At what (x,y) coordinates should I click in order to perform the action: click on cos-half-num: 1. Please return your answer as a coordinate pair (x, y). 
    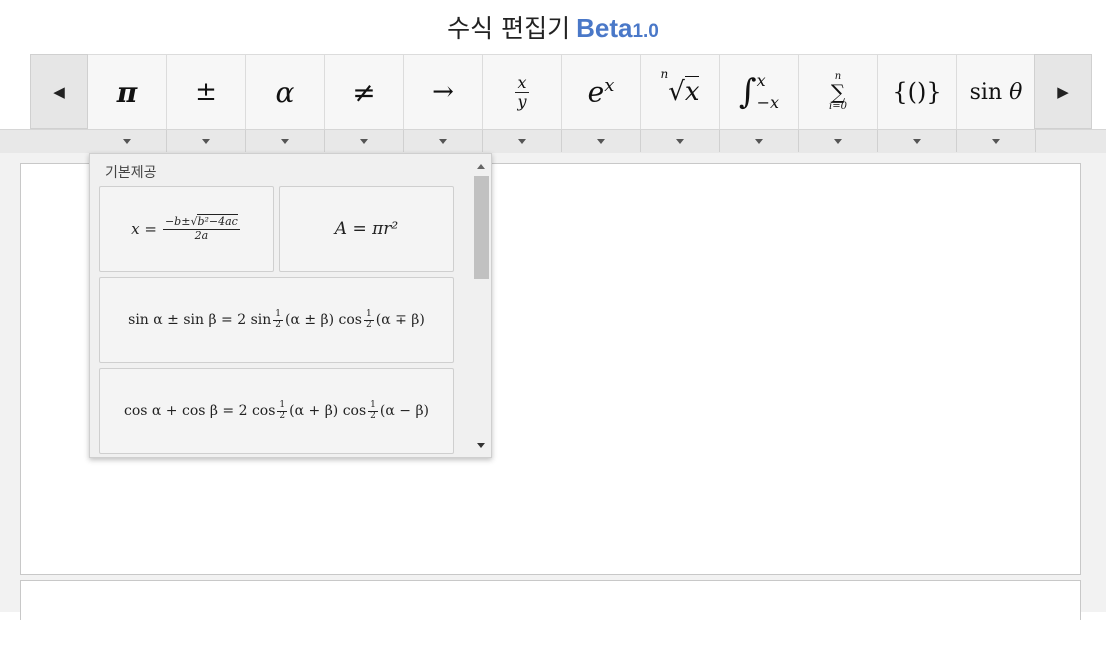
    Looking at the image, I should click on (282, 405).